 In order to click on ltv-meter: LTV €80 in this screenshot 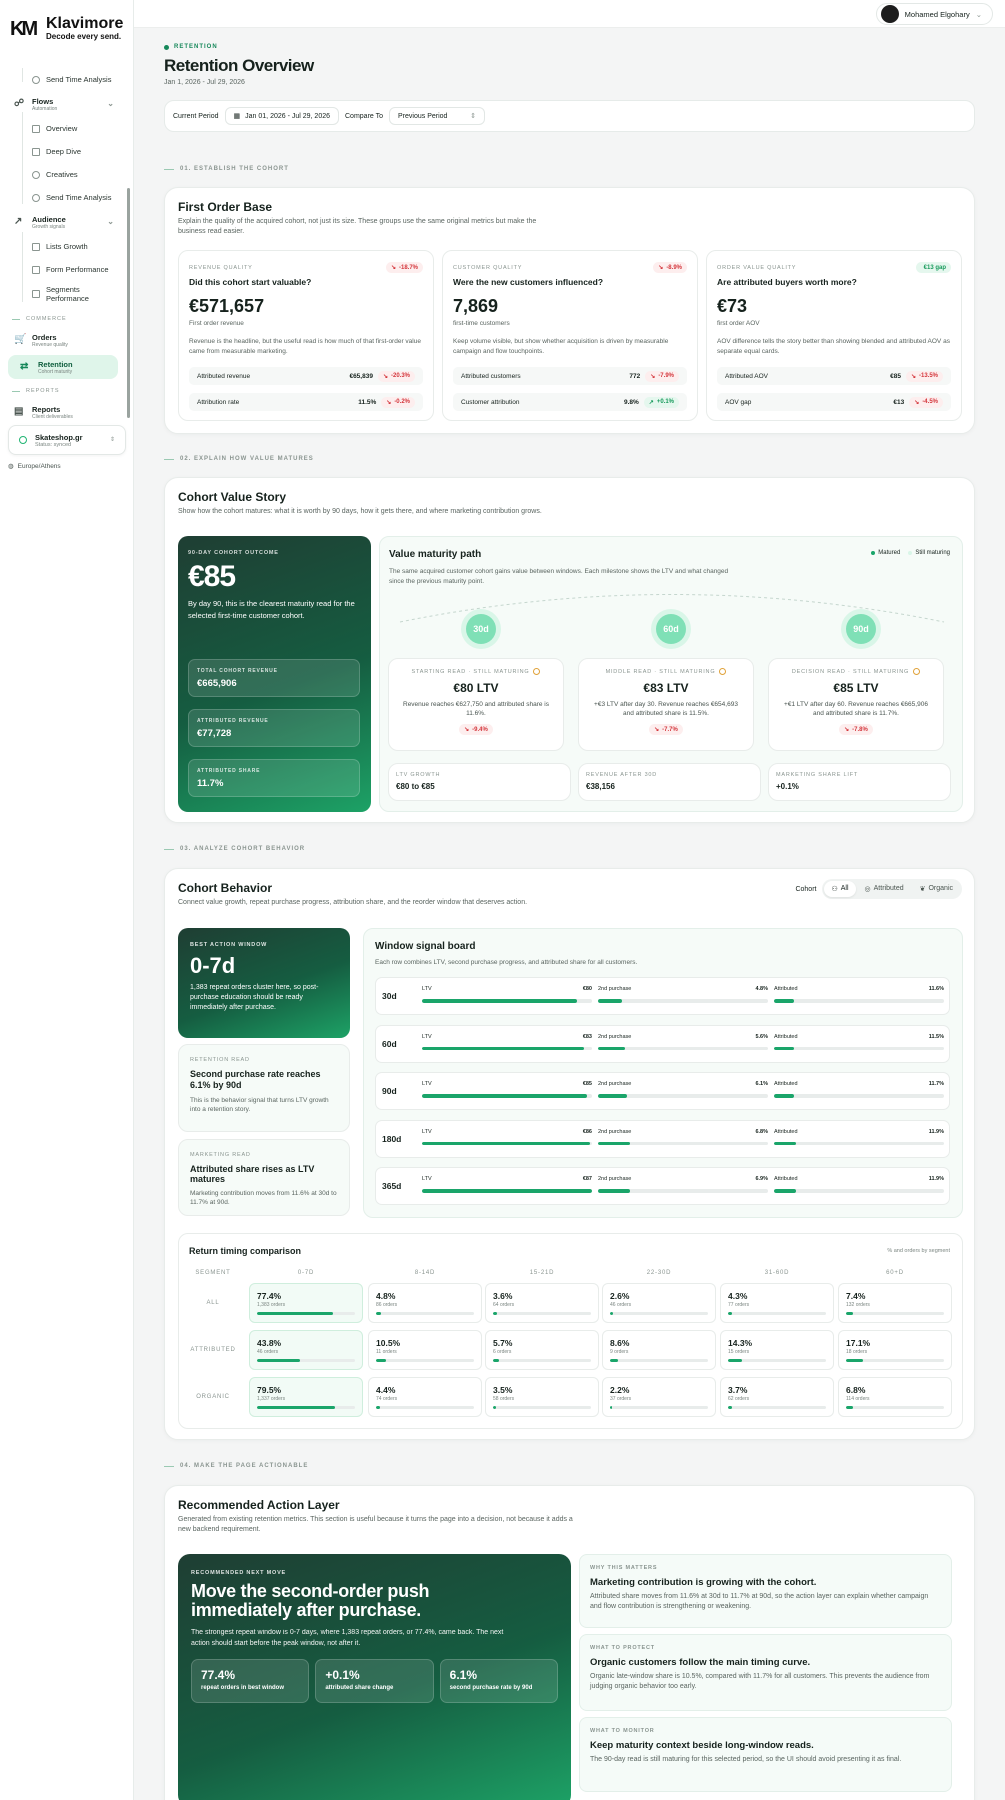, I will do `click(507, 994)`.